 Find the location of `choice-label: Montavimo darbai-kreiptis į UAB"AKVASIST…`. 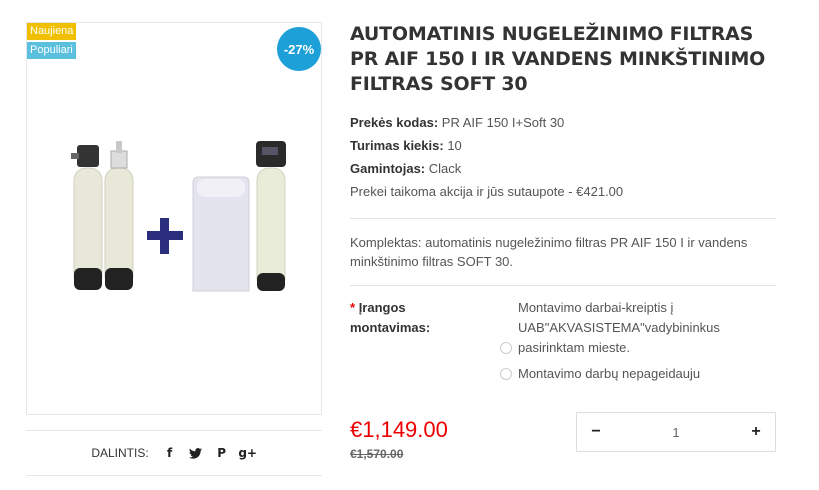

choice-label: Montavimo darbai-kreiptis į UAB"AKVASIST… is located at coordinates (619, 327).